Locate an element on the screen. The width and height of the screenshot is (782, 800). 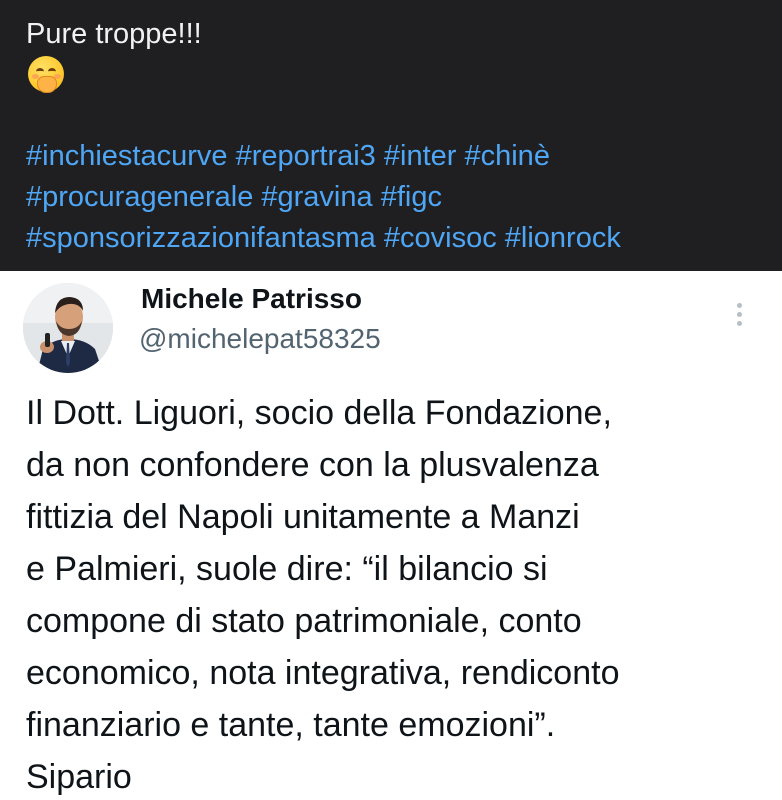
hashtag-link: #inchiestacurve is located at coordinates (127, 156).